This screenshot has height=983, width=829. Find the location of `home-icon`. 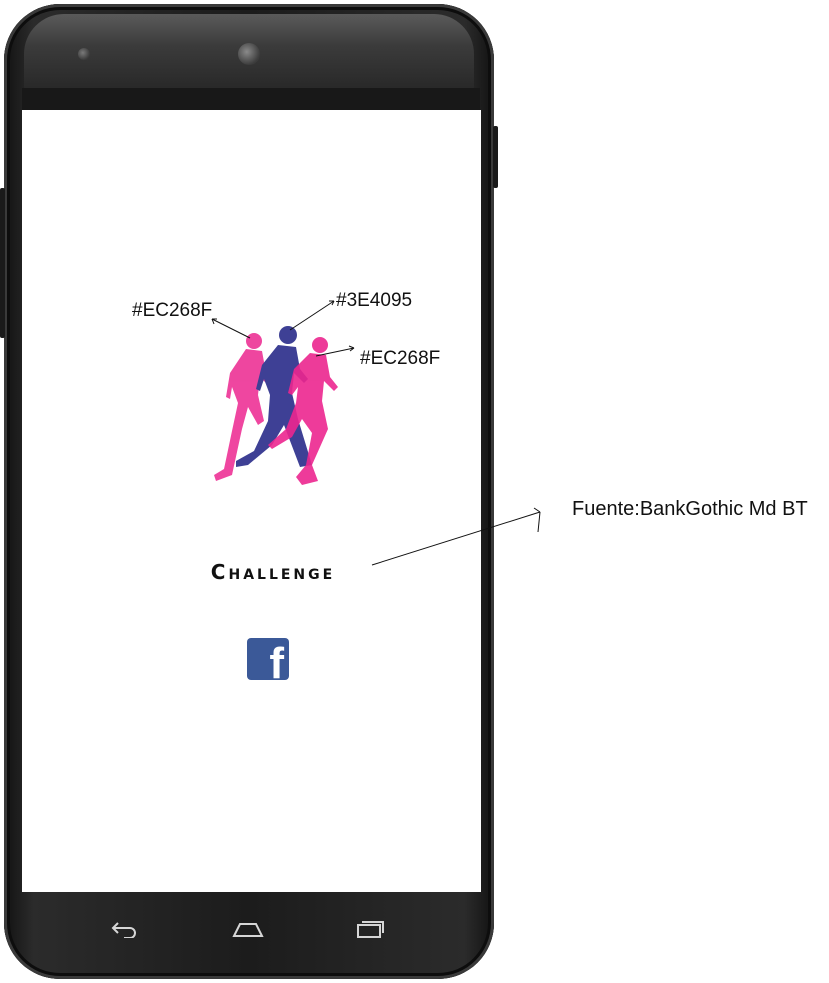

home-icon is located at coordinates (248, 930).